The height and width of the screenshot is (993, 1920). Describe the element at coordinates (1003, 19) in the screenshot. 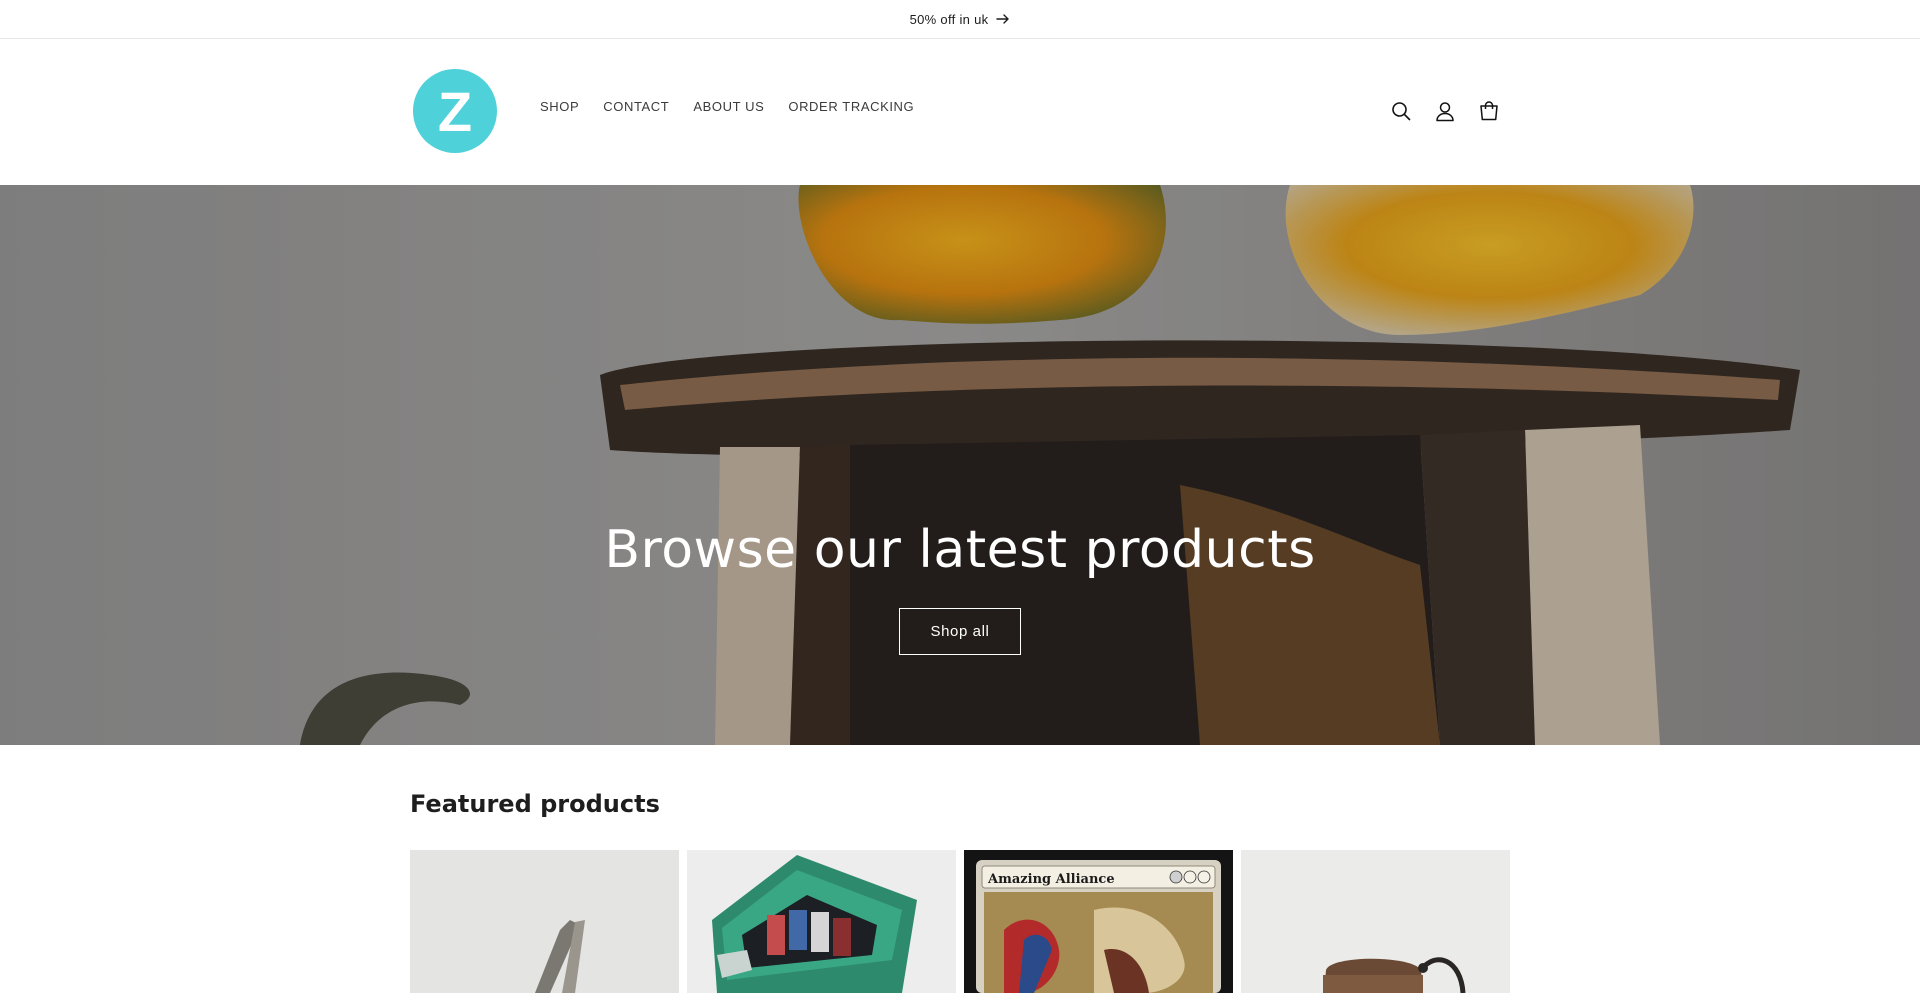

I see `arrow-right-icon` at that location.